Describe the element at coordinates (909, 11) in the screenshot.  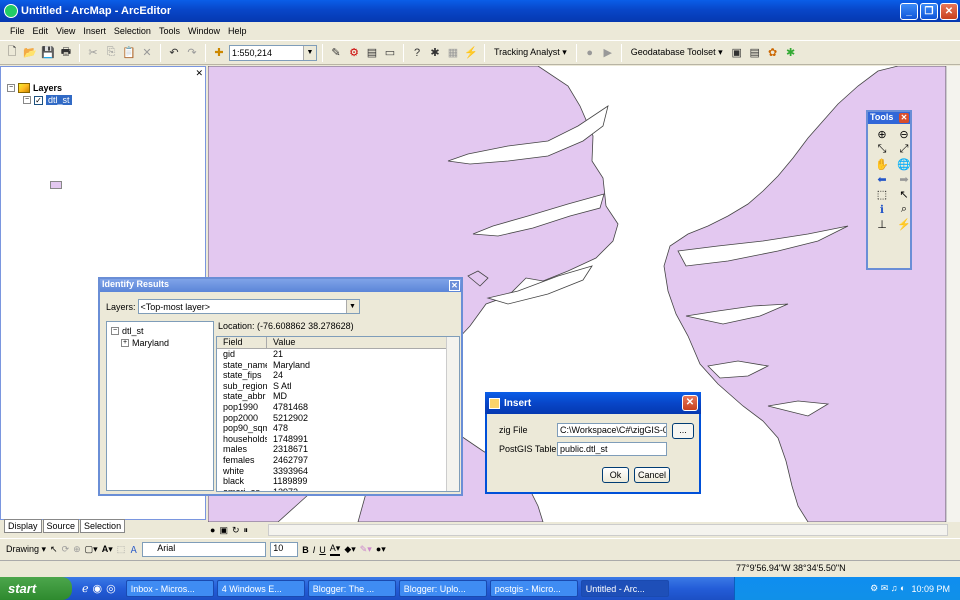
I see `minimize-button: _` at that location.